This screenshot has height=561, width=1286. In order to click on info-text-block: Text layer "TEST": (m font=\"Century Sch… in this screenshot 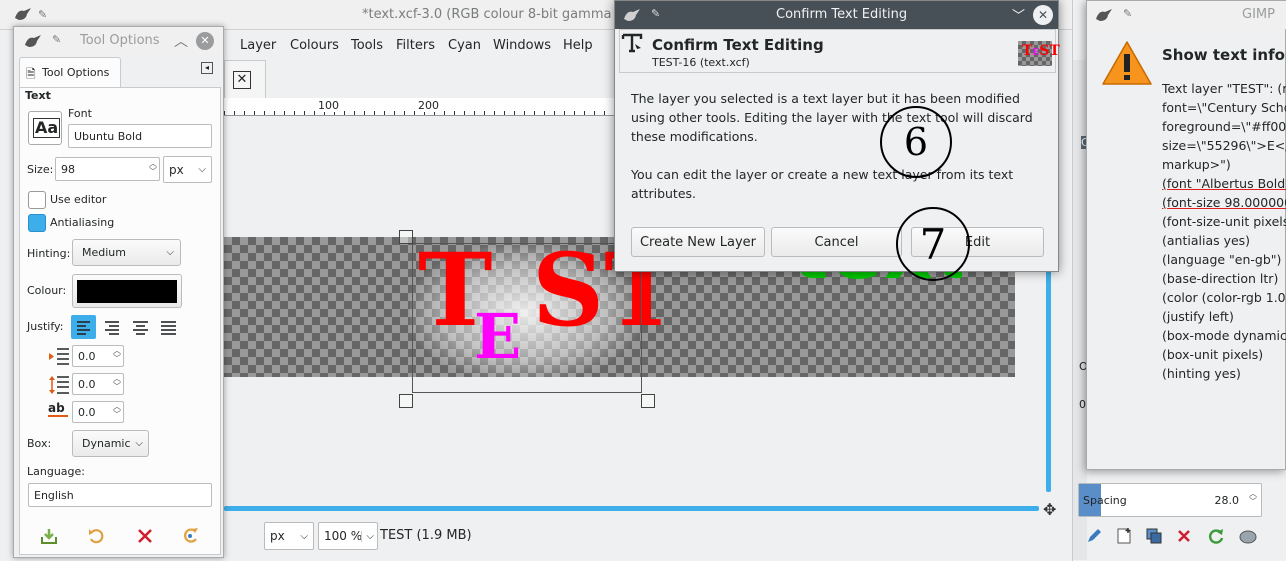, I will do `click(1224, 231)`.